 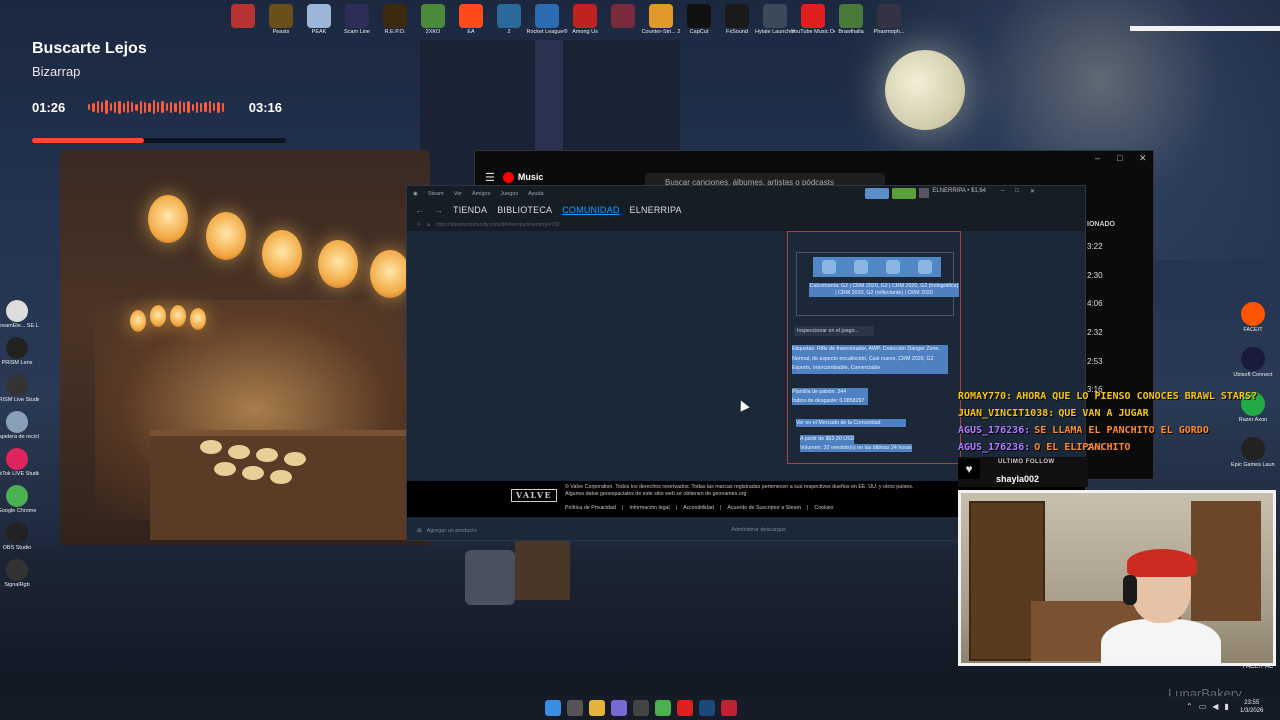 I want to click on clock: 23:55 1/3/2026, so click(x=1251, y=707).